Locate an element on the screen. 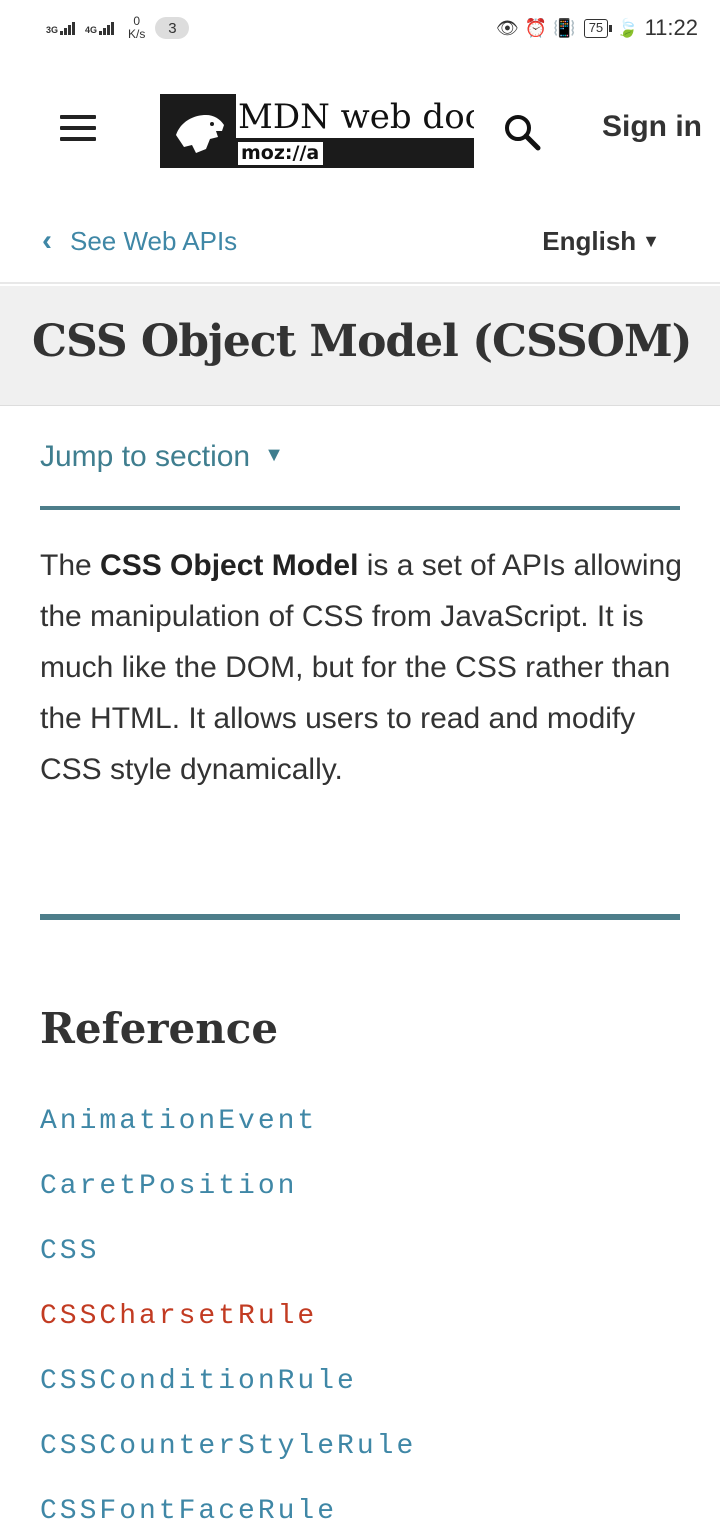 This screenshot has height=1520, width=720. mdn-logo: MDN web docs moz://a is located at coordinates (317, 131).